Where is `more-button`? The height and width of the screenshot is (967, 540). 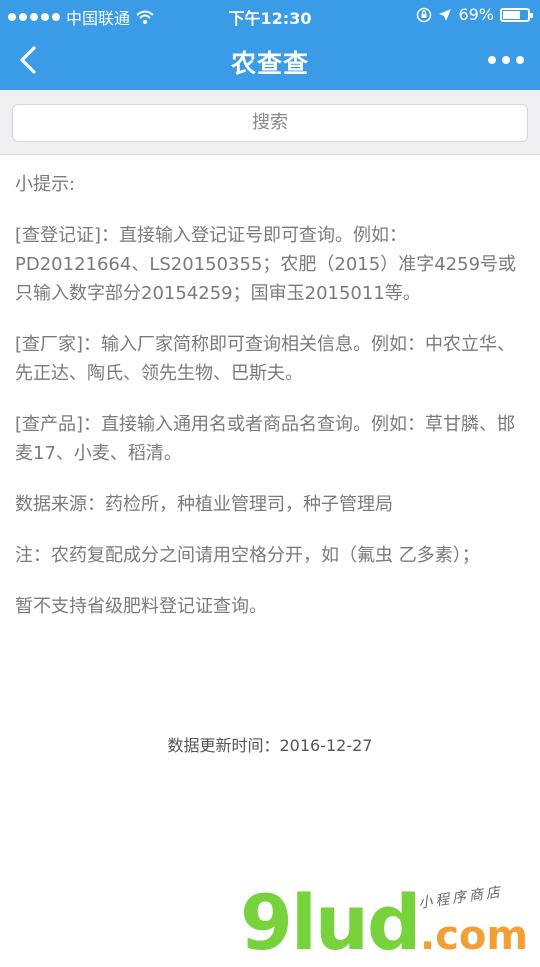
more-button is located at coordinates (506, 60).